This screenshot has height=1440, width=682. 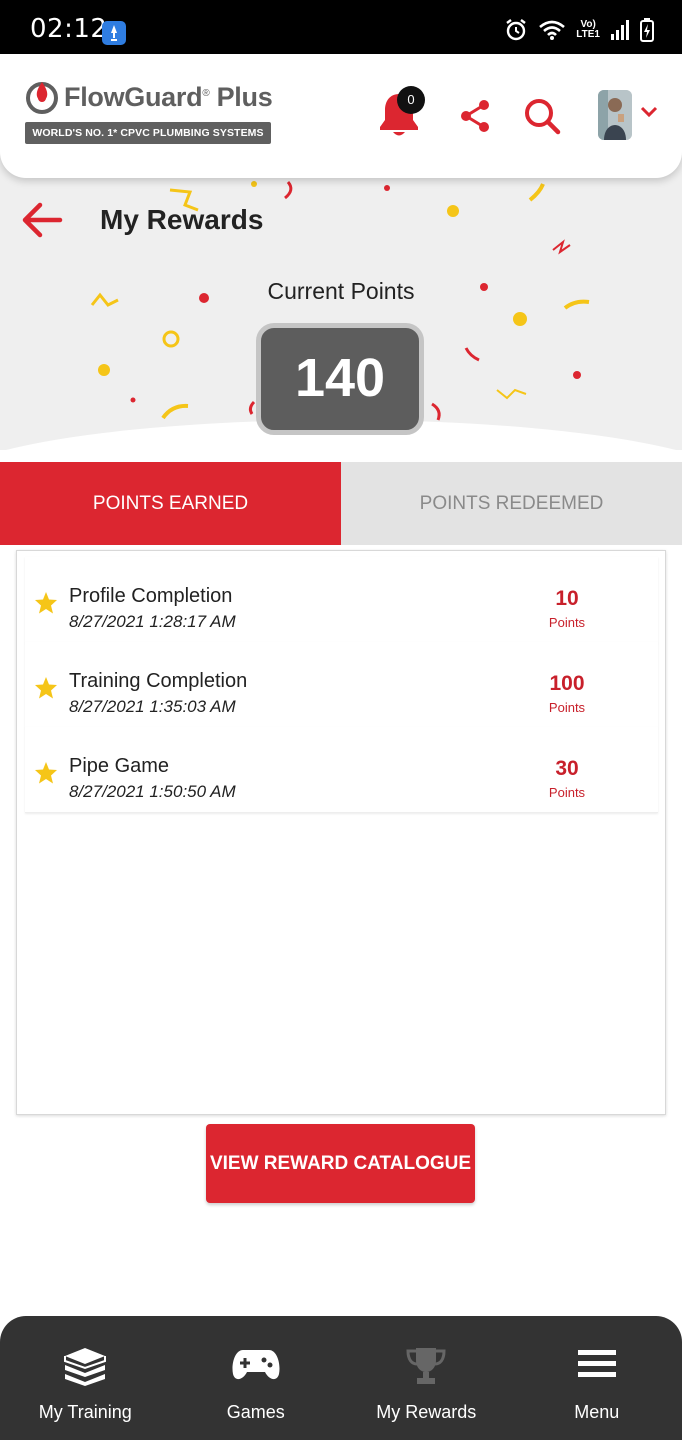 I want to click on points-tabs: POINTS EARNED POINTS REDEEMED, so click(x=341, y=503).